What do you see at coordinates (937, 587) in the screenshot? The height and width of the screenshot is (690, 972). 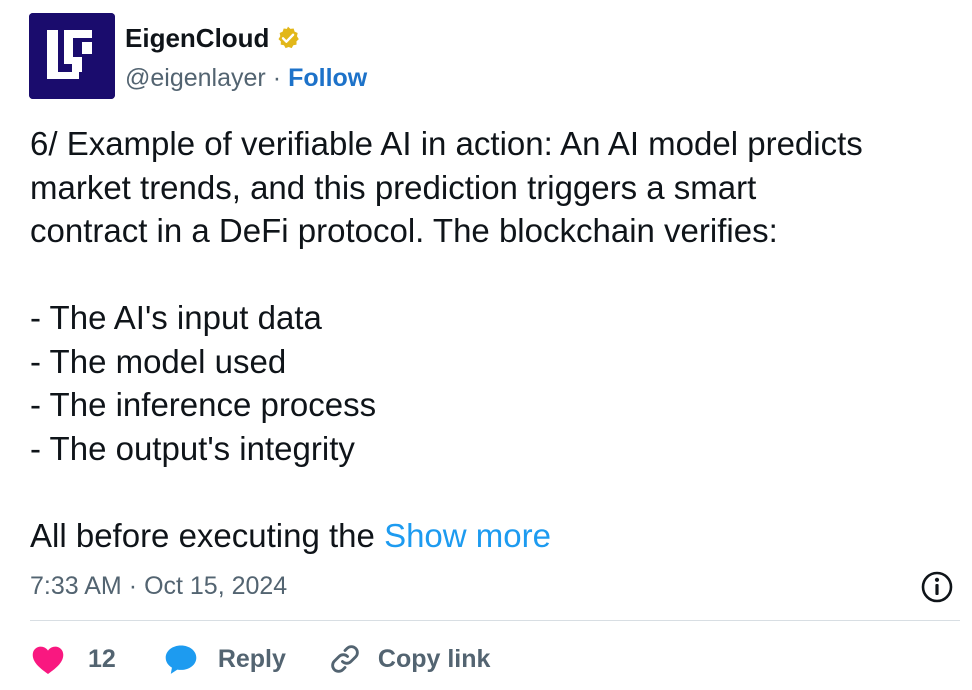 I see `info-icon` at bounding box center [937, 587].